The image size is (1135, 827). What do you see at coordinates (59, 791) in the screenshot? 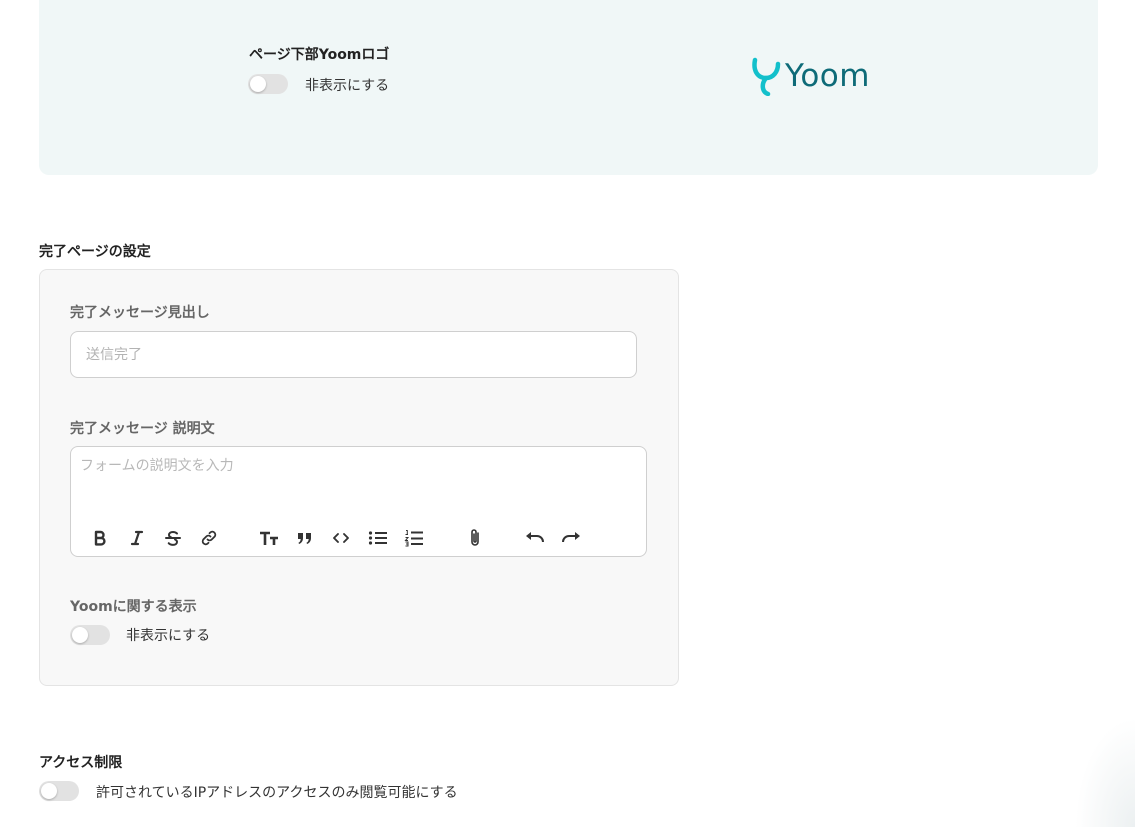
I see `ip-restrict-toggle` at bounding box center [59, 791].